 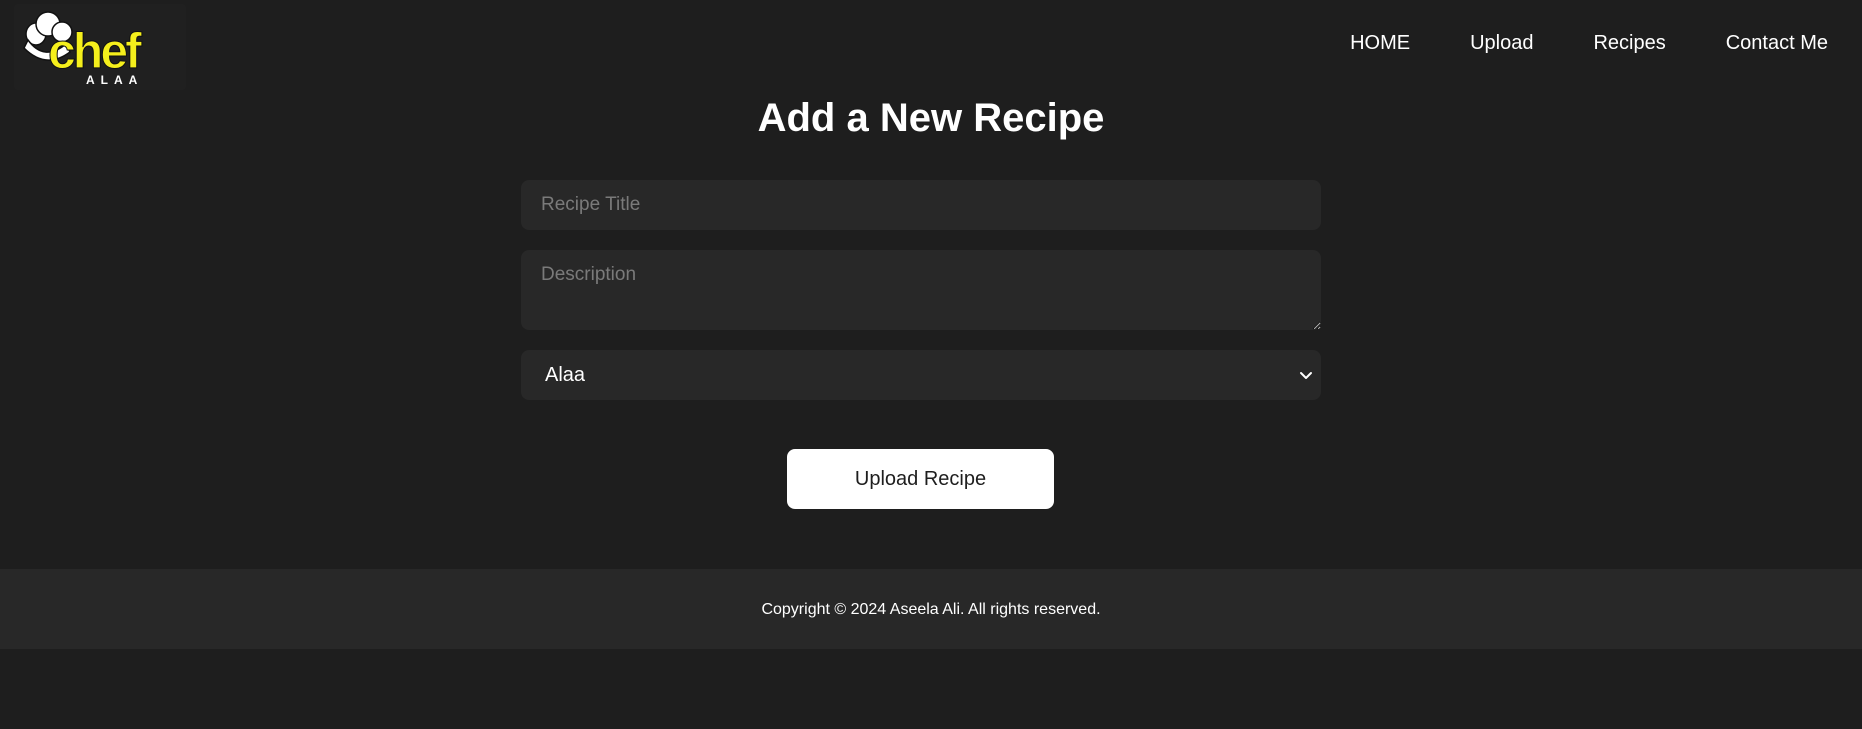 I want to click on upload-recipe-button: Upload Recipe, so click(x=920, y=479).